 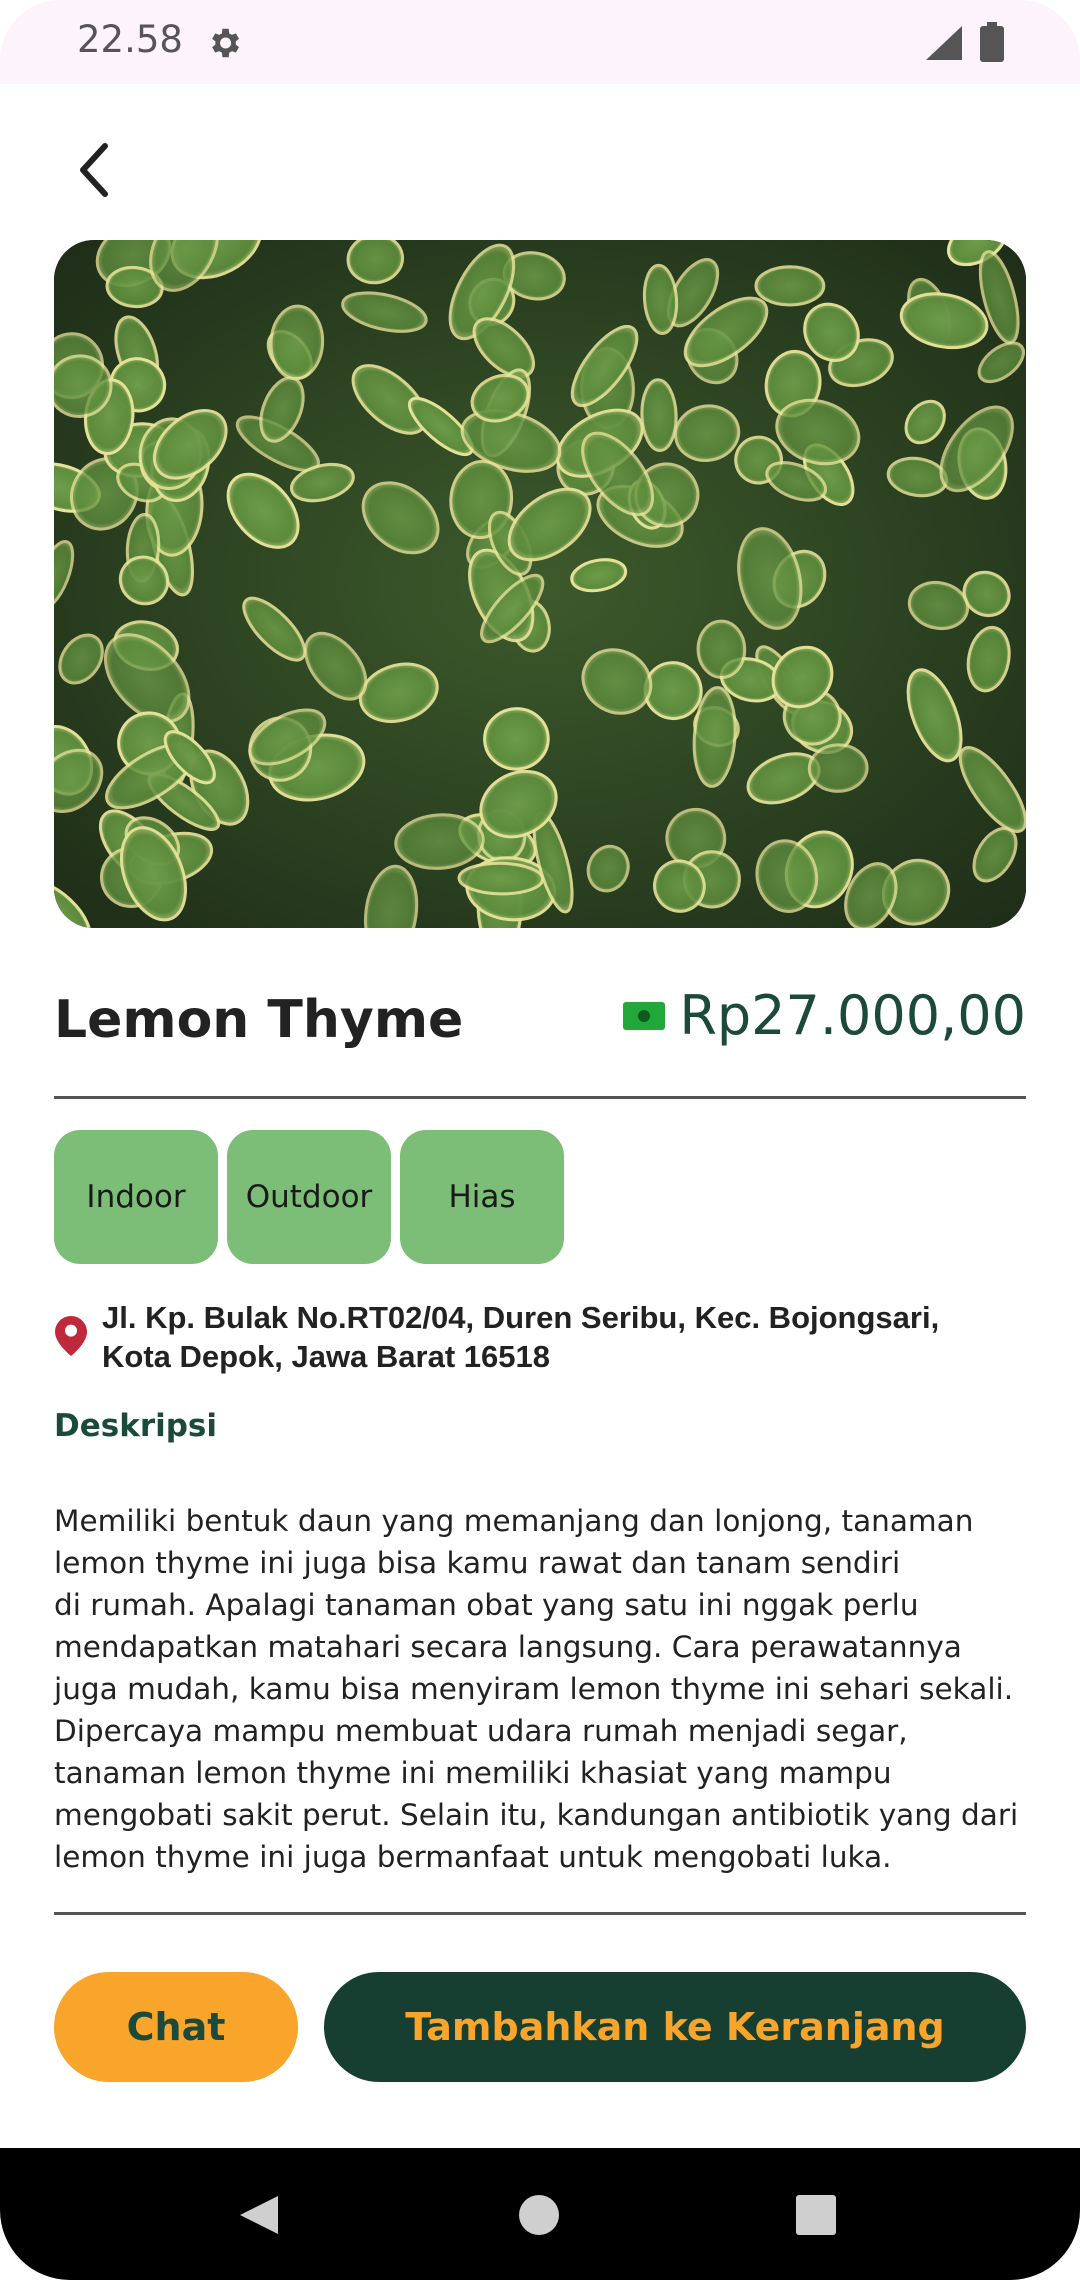 I want to click on back-button, so click(x=94, y=170).